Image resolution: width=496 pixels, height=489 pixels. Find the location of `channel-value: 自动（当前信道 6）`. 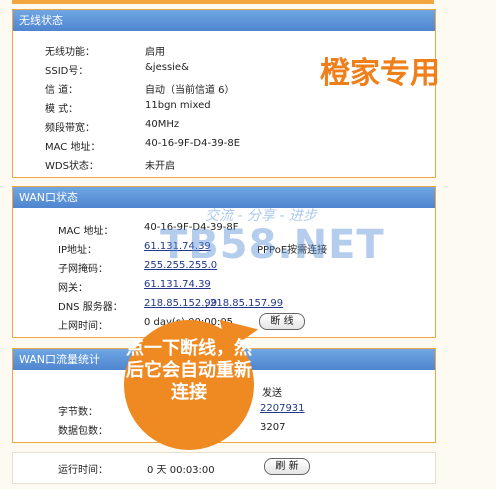

channel-value: 自动（当前信道 6） is located at coordinates (190, 90).